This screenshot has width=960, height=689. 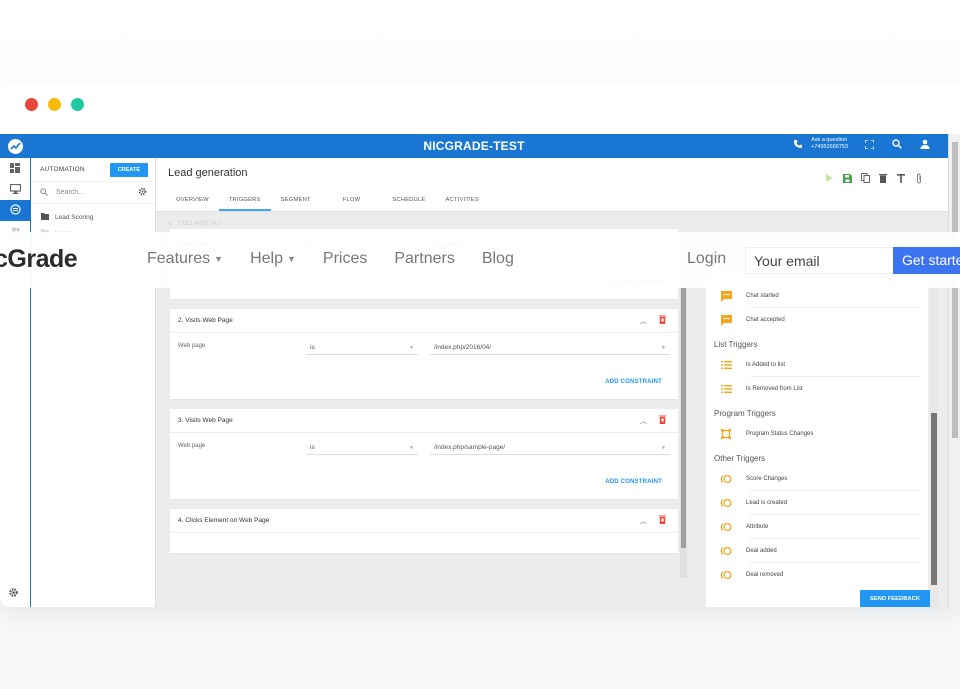 I want to click on tab-flow: FLOW, so click(x=358, y=204).